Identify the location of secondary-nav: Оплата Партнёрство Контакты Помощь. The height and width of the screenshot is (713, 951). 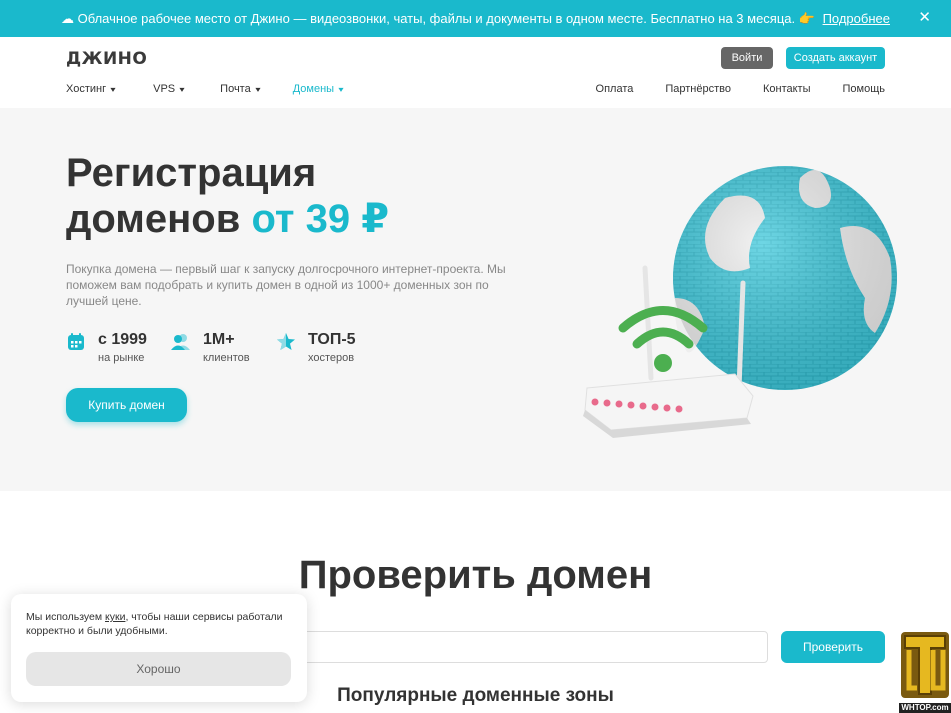
(724, 89).